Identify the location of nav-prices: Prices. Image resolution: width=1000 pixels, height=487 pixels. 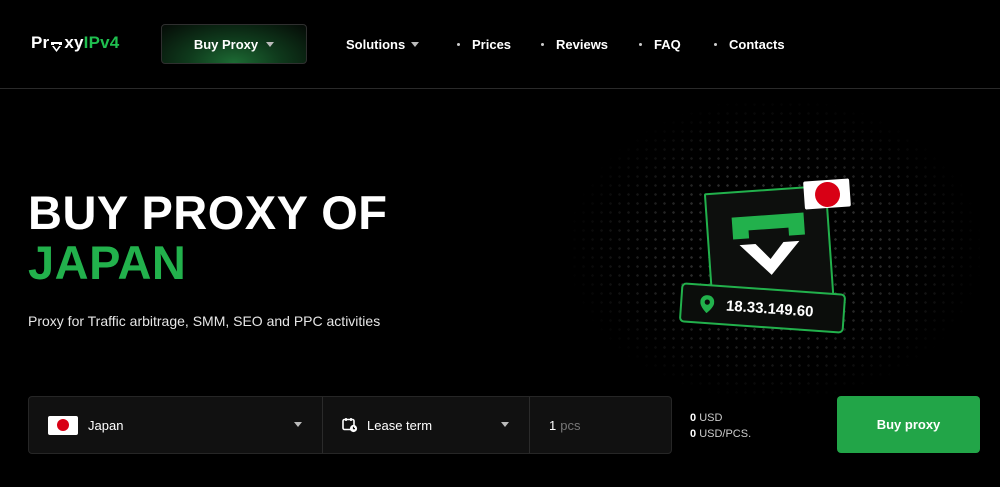
(484, 44).